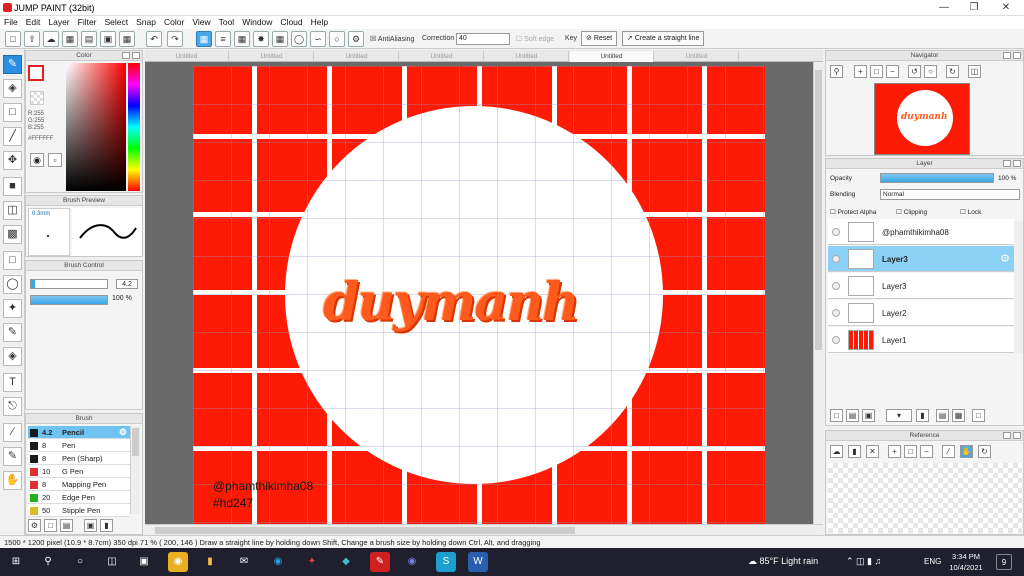 This screenshot has width=1024, height=576. I want to click on snap-parallel-icon: ≡, so click(223, 39).